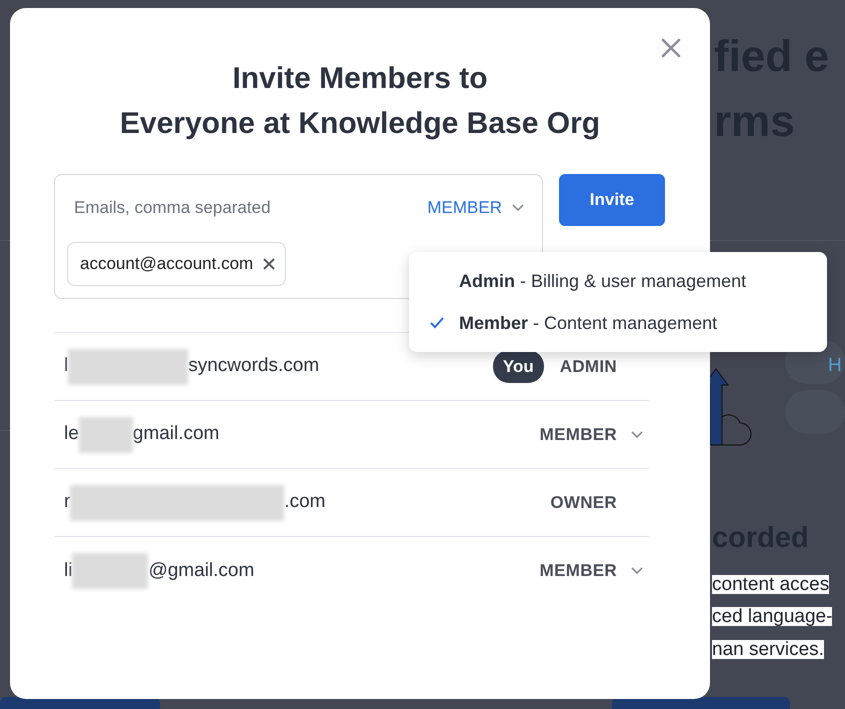  Describe the element at coordinates (67, 502) in the screenshot. I see `member-email: r` at that location.